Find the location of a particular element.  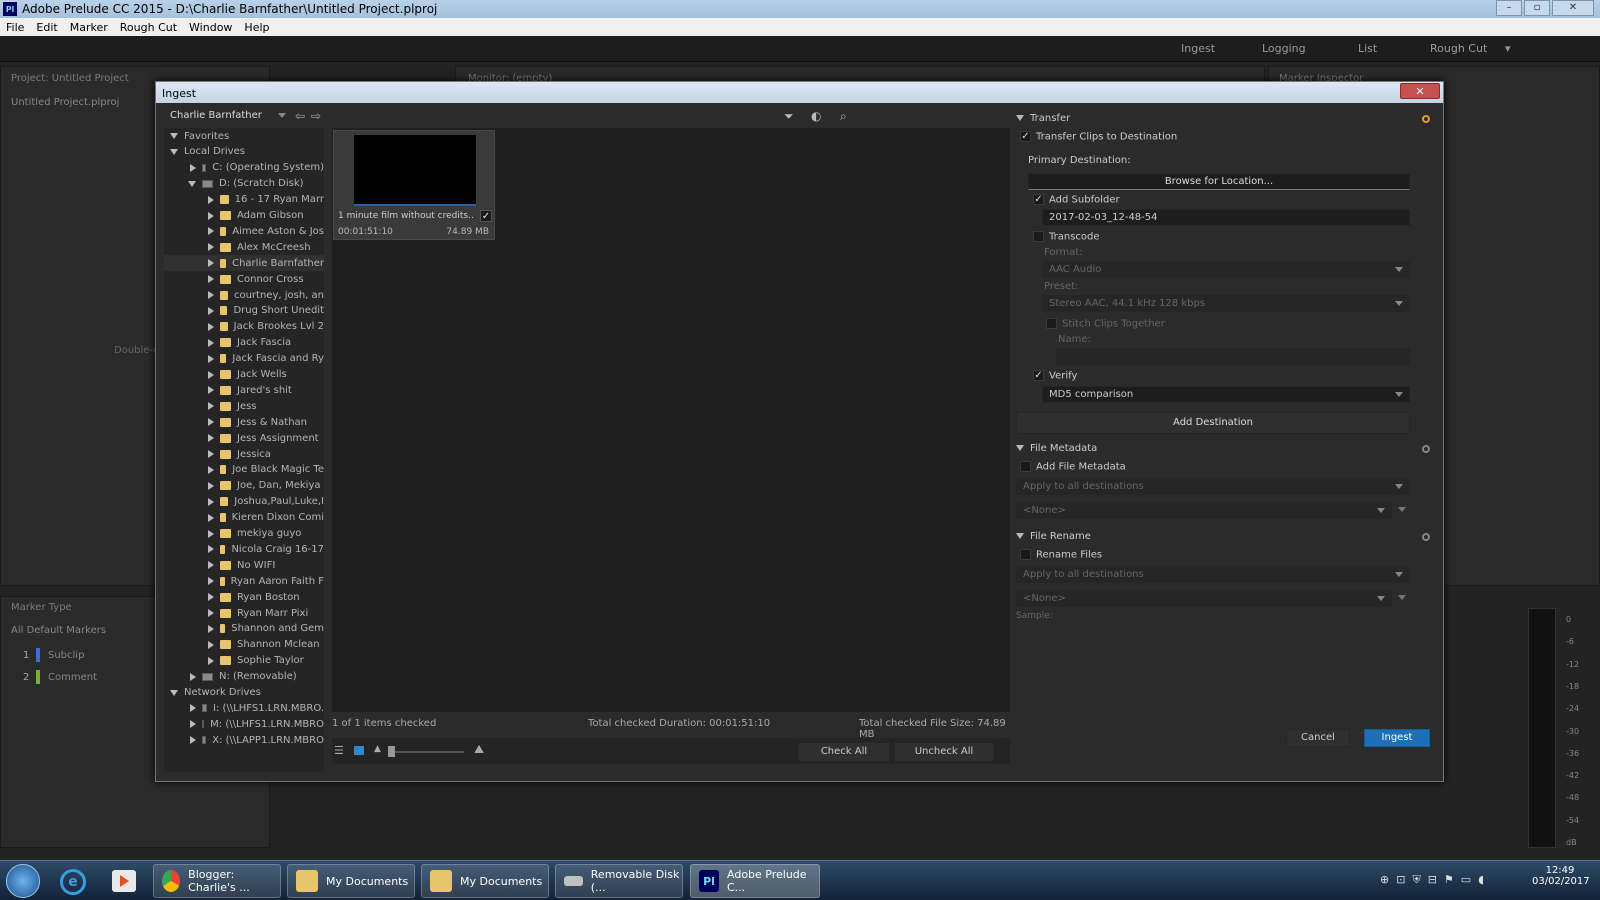

rename-apply-dropdown: Apply to all destinations is located at coordinates (1213, 574).